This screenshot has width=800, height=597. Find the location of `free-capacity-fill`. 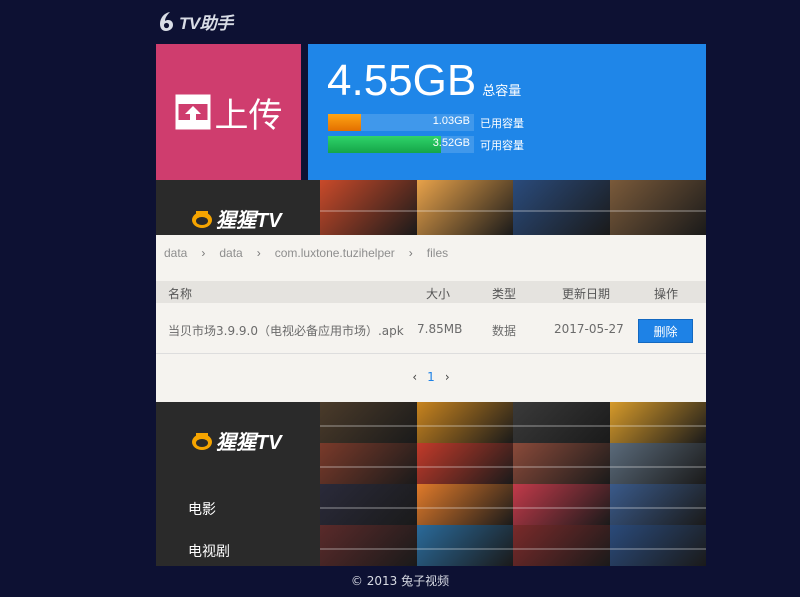

free-capacity-fill is located at coordinates (384, 144).